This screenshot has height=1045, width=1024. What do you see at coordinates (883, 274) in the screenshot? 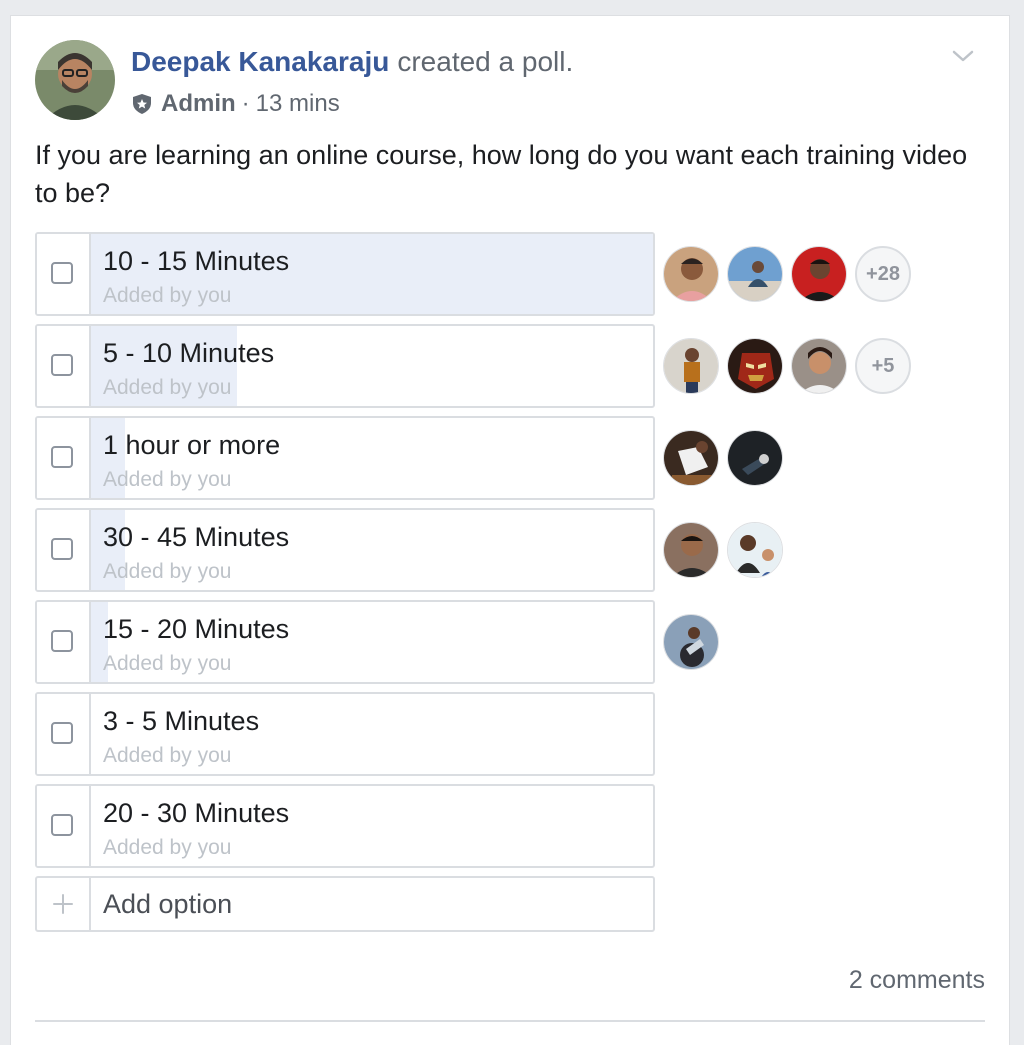
I see `more-voters-badge: +28` at bounding box center [883, 274].